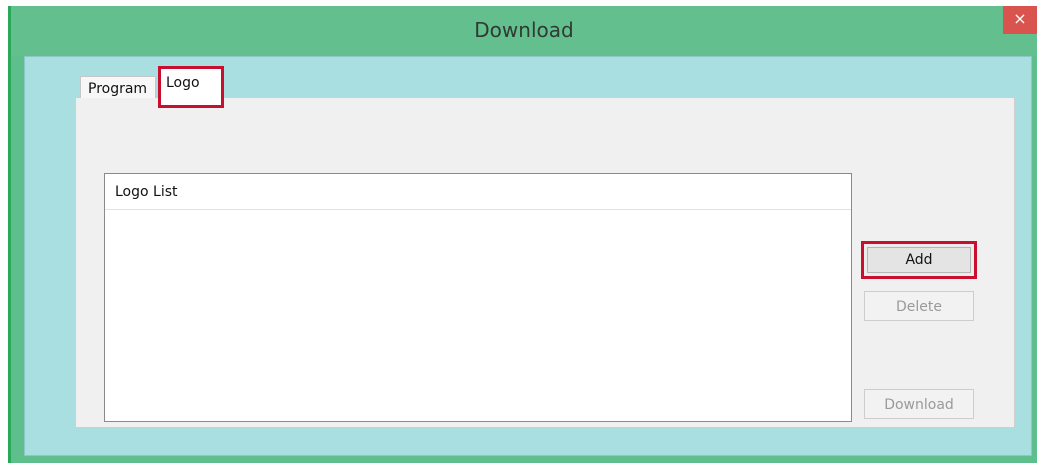  I want to click on tab-program: Program, so click(118, 87).